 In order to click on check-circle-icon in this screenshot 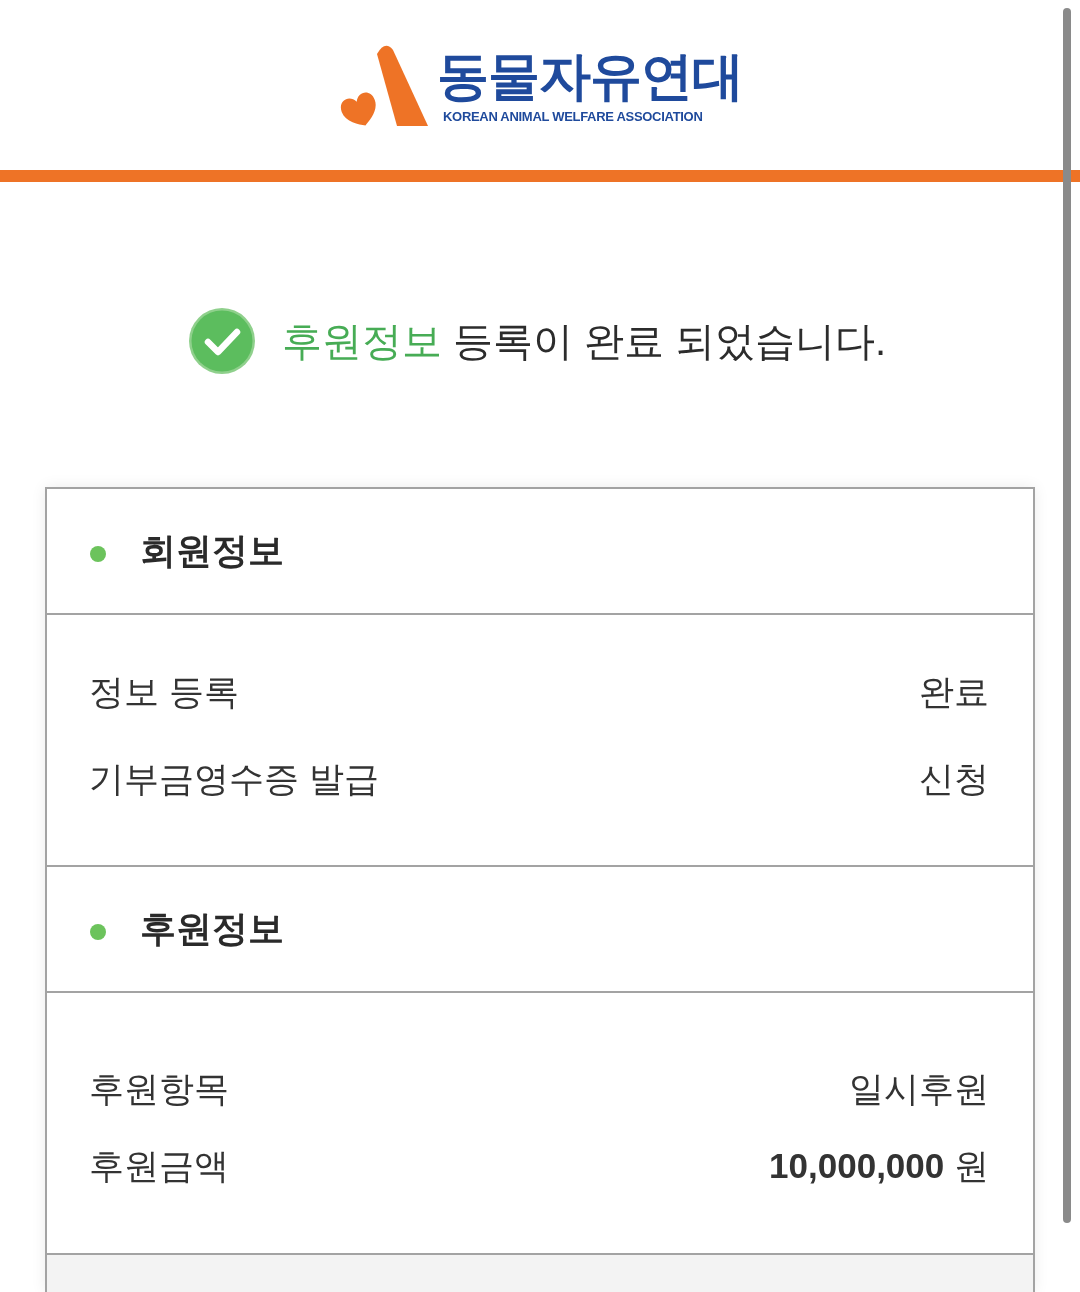, I will do `click(221, 341)`.